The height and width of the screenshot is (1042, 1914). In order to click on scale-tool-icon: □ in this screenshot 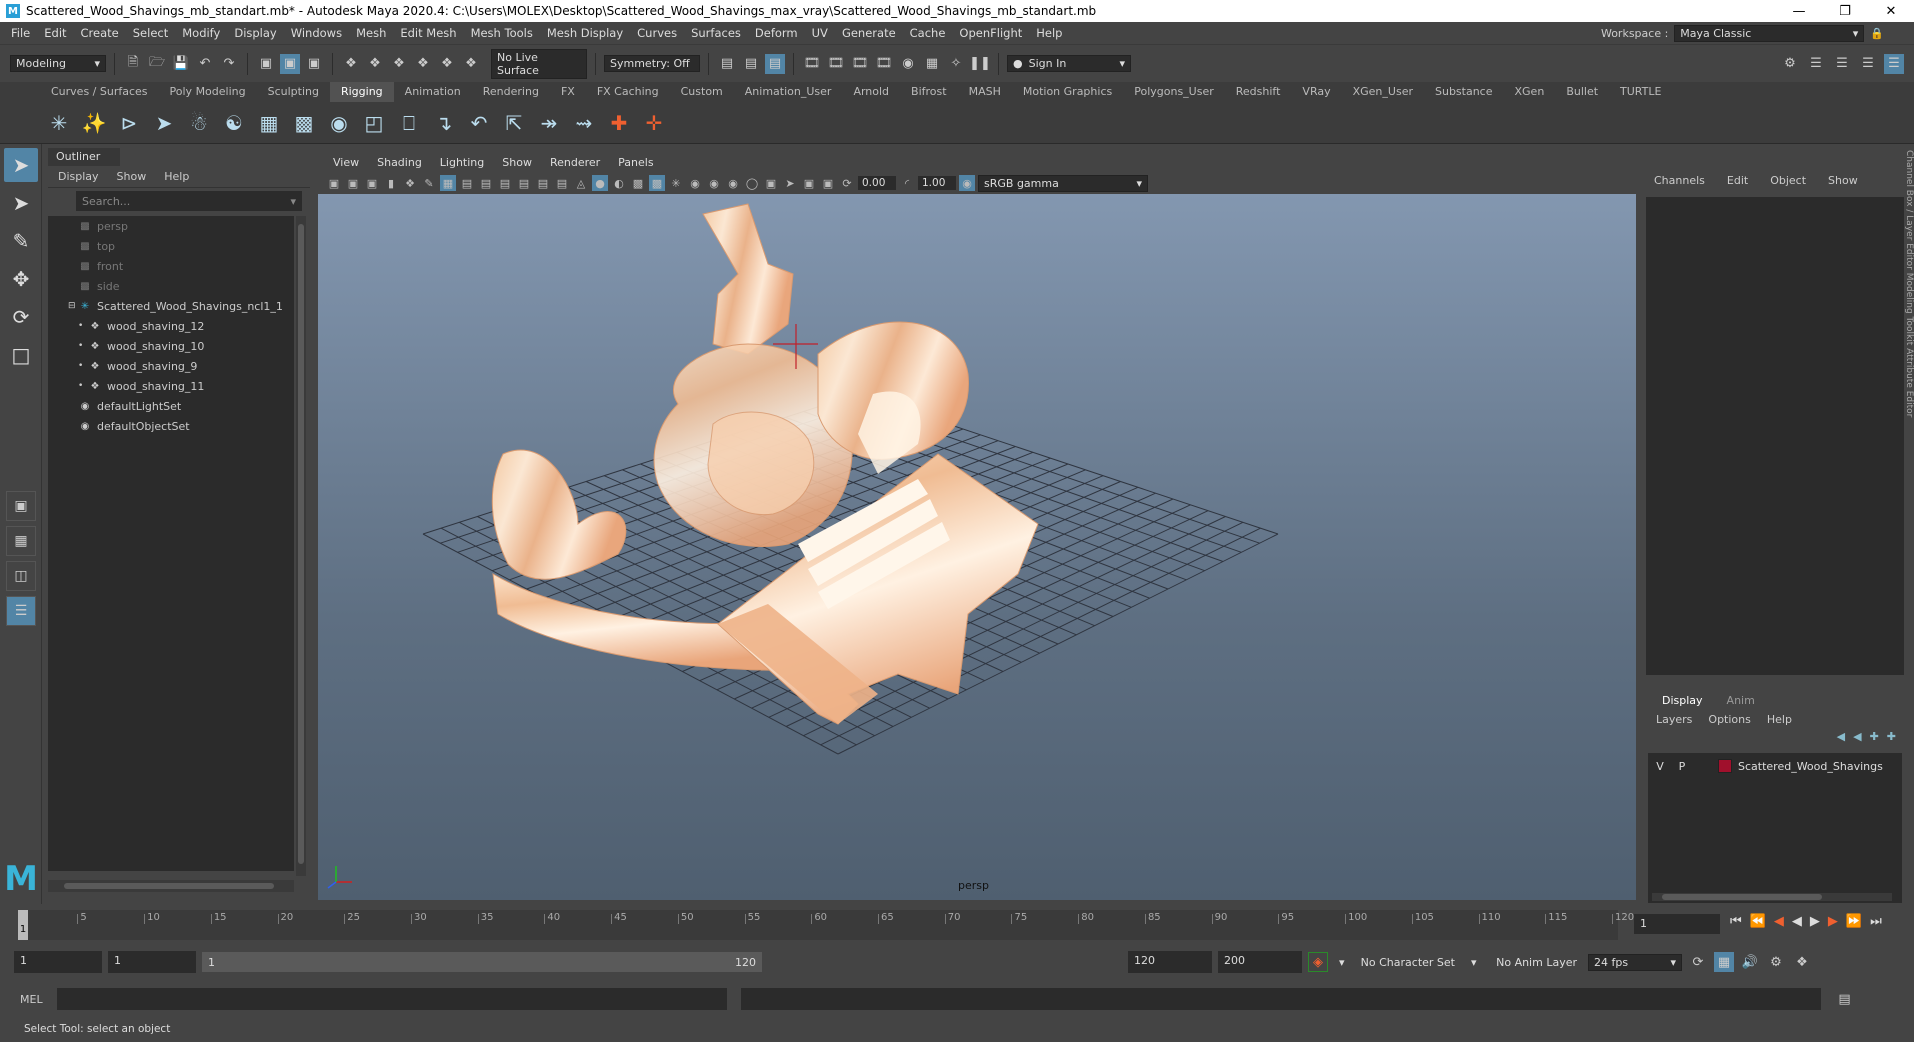, I will do `click(21, 355)`.